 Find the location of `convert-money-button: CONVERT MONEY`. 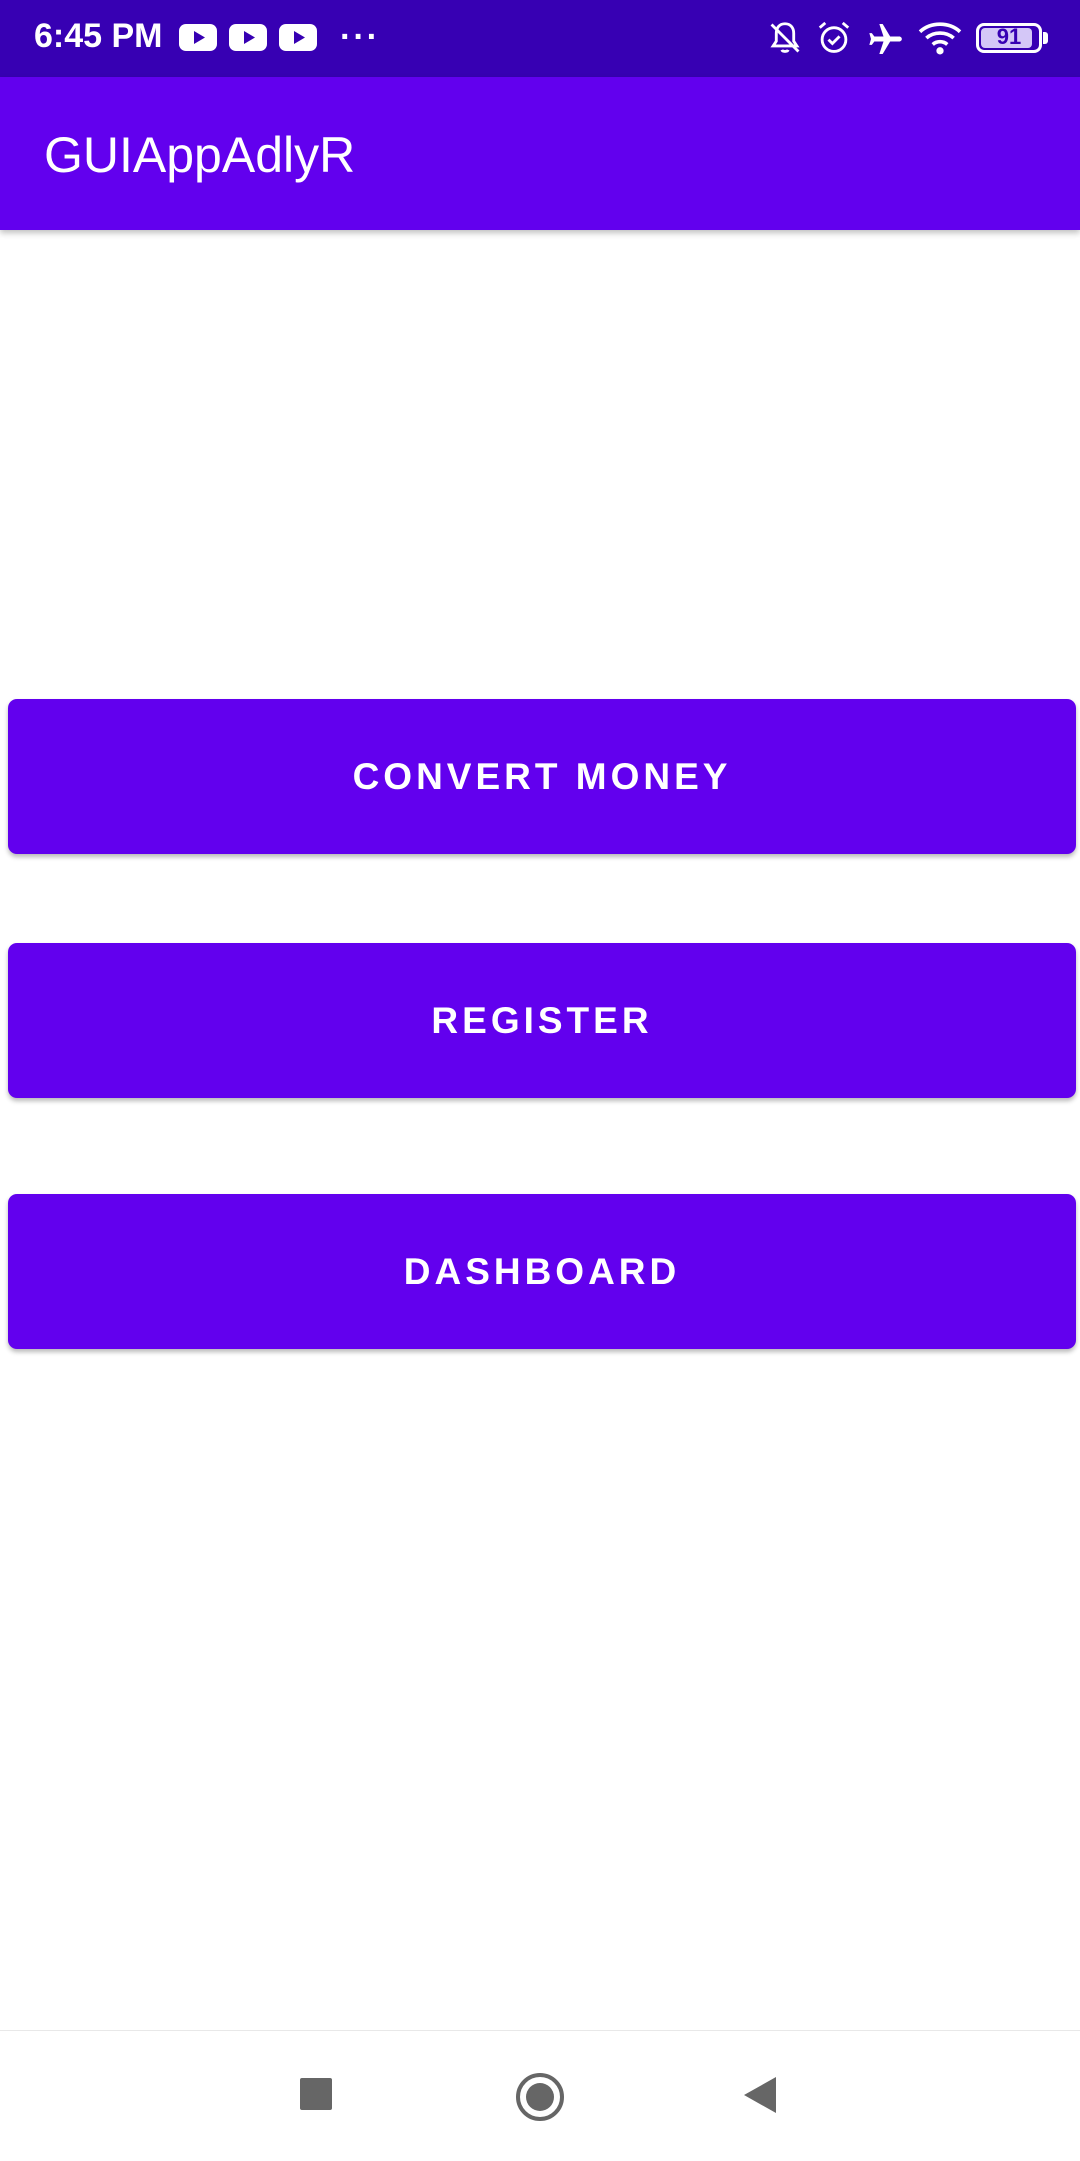

convert-money-button: CONVERT MONEY is located at coordinates (542, 776).